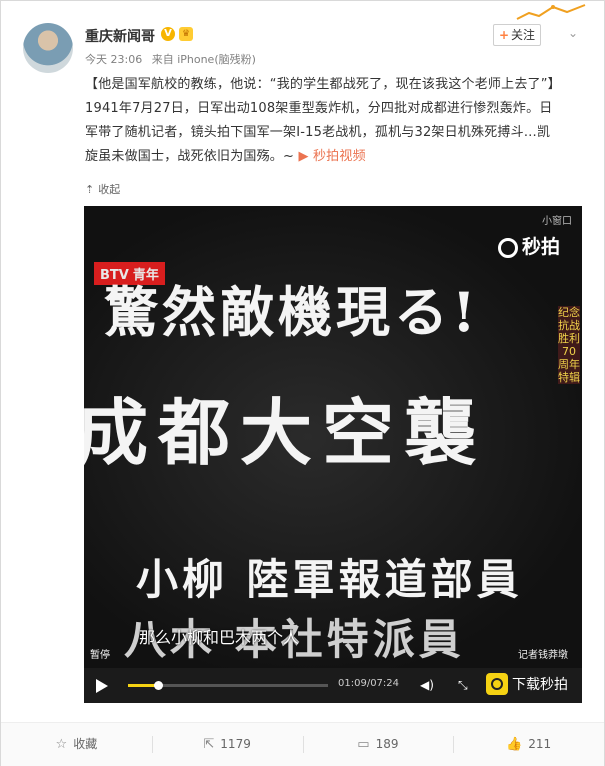  I want to click on anniversary-banner: 纪念抗战胜利70周年特辑, so click(569, 345).